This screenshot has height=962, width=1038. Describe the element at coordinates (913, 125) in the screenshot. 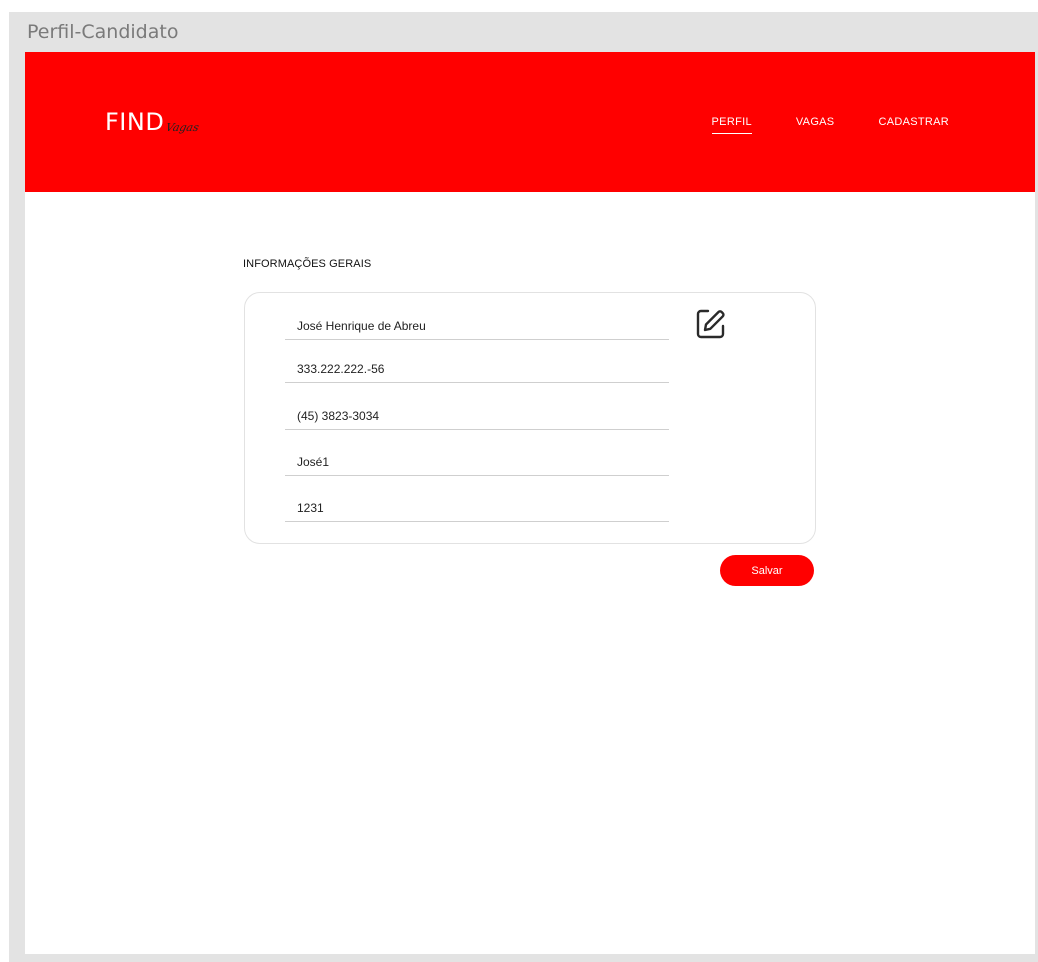

I see `nav-item-cadastrar: CADASTRAR` at that location.